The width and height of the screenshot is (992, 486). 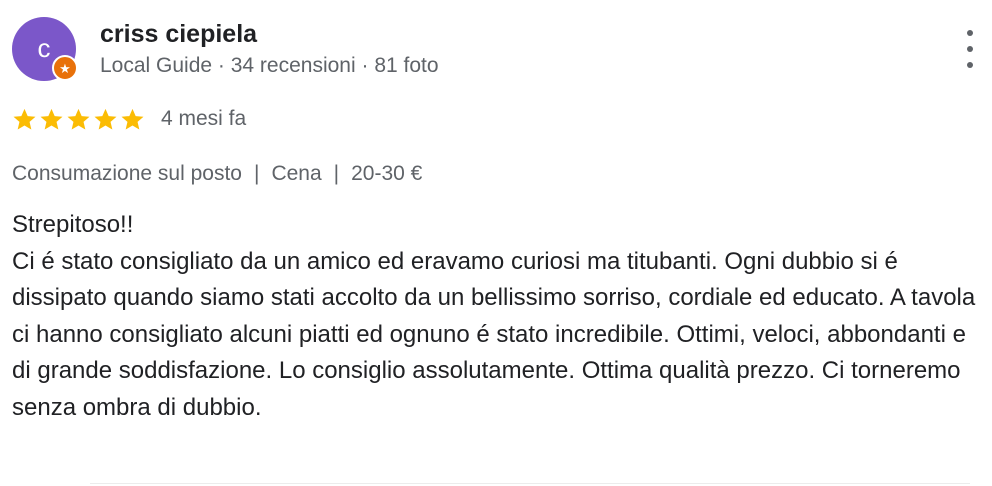 I want to click on review-time: 4 mesi fa, so click(x=204, y=118).